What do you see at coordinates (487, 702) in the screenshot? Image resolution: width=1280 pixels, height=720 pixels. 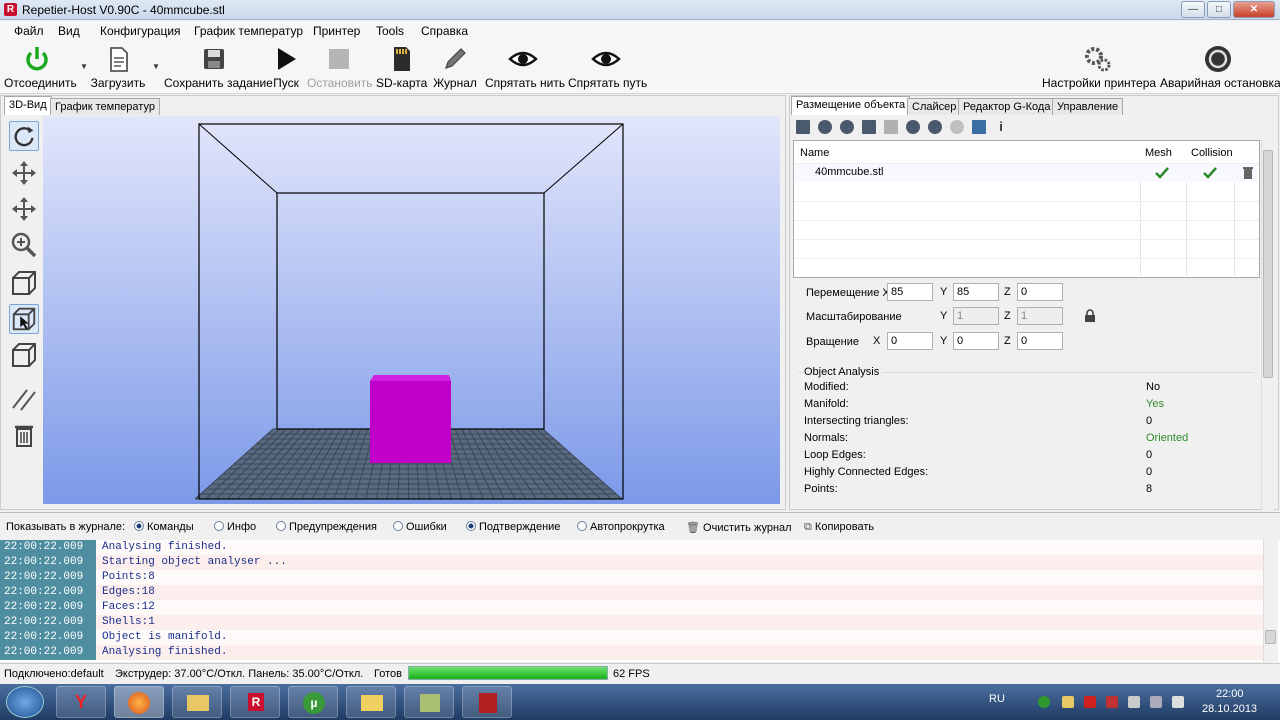 I see `app-icon` at bounding box center [487, 702].